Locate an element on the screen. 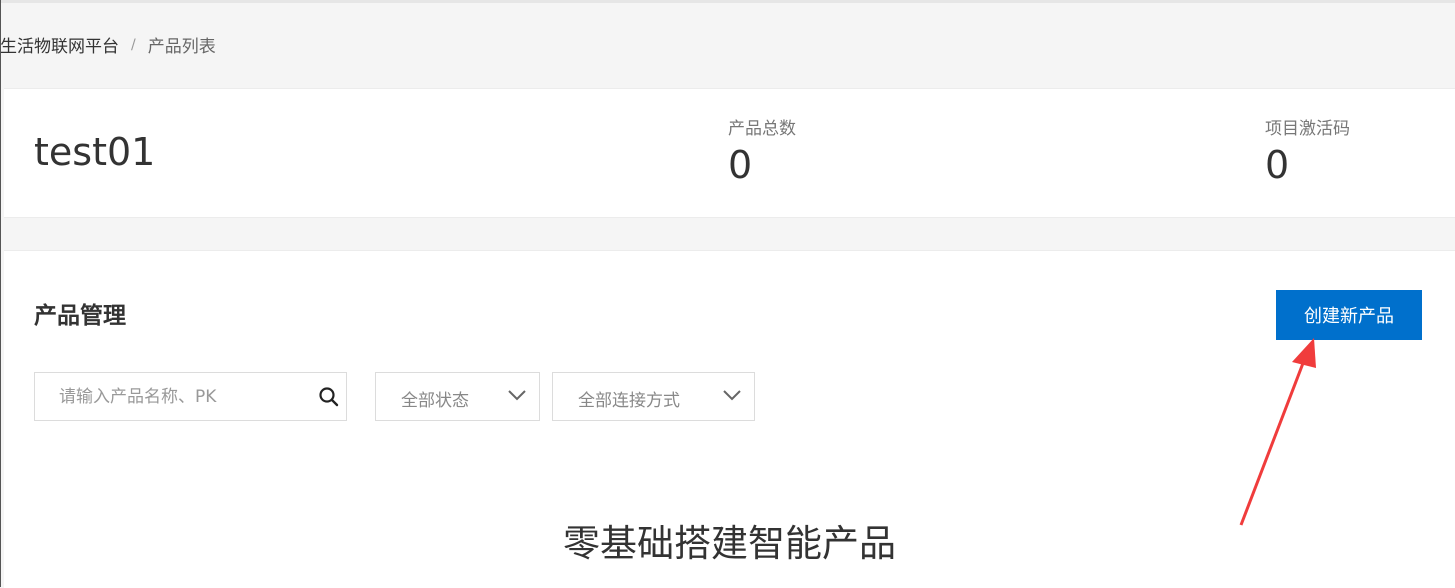 This screenshot has height=588, width=1455. search-box is located at coordinates (190, 396).